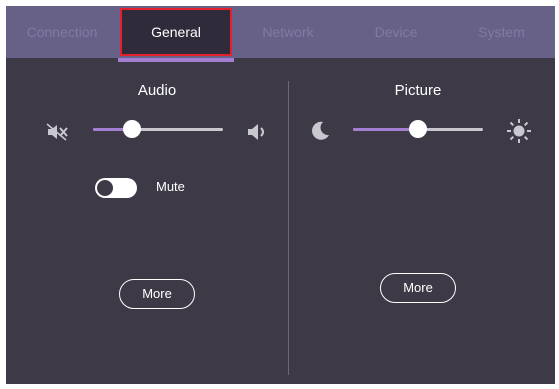  What do you see at coordinates (418, 288) in the screenshot?
I see `picture-more-button: More` at bounding box center [418, 288].